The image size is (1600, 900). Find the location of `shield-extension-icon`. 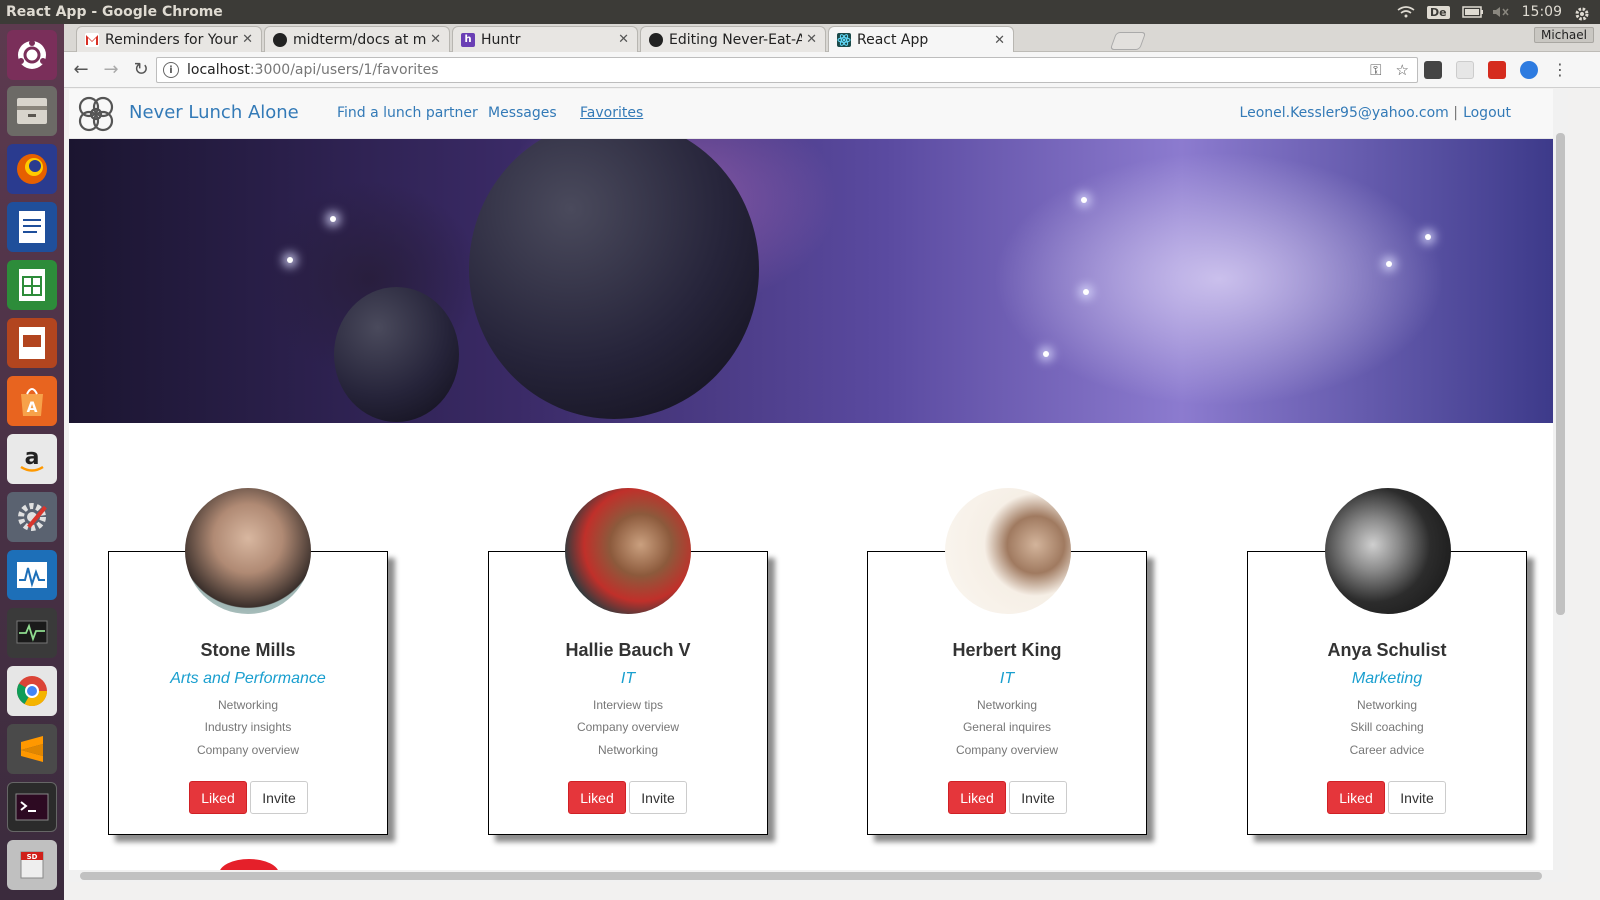

shield-extension-icon is located at coordinates (1433, 70).